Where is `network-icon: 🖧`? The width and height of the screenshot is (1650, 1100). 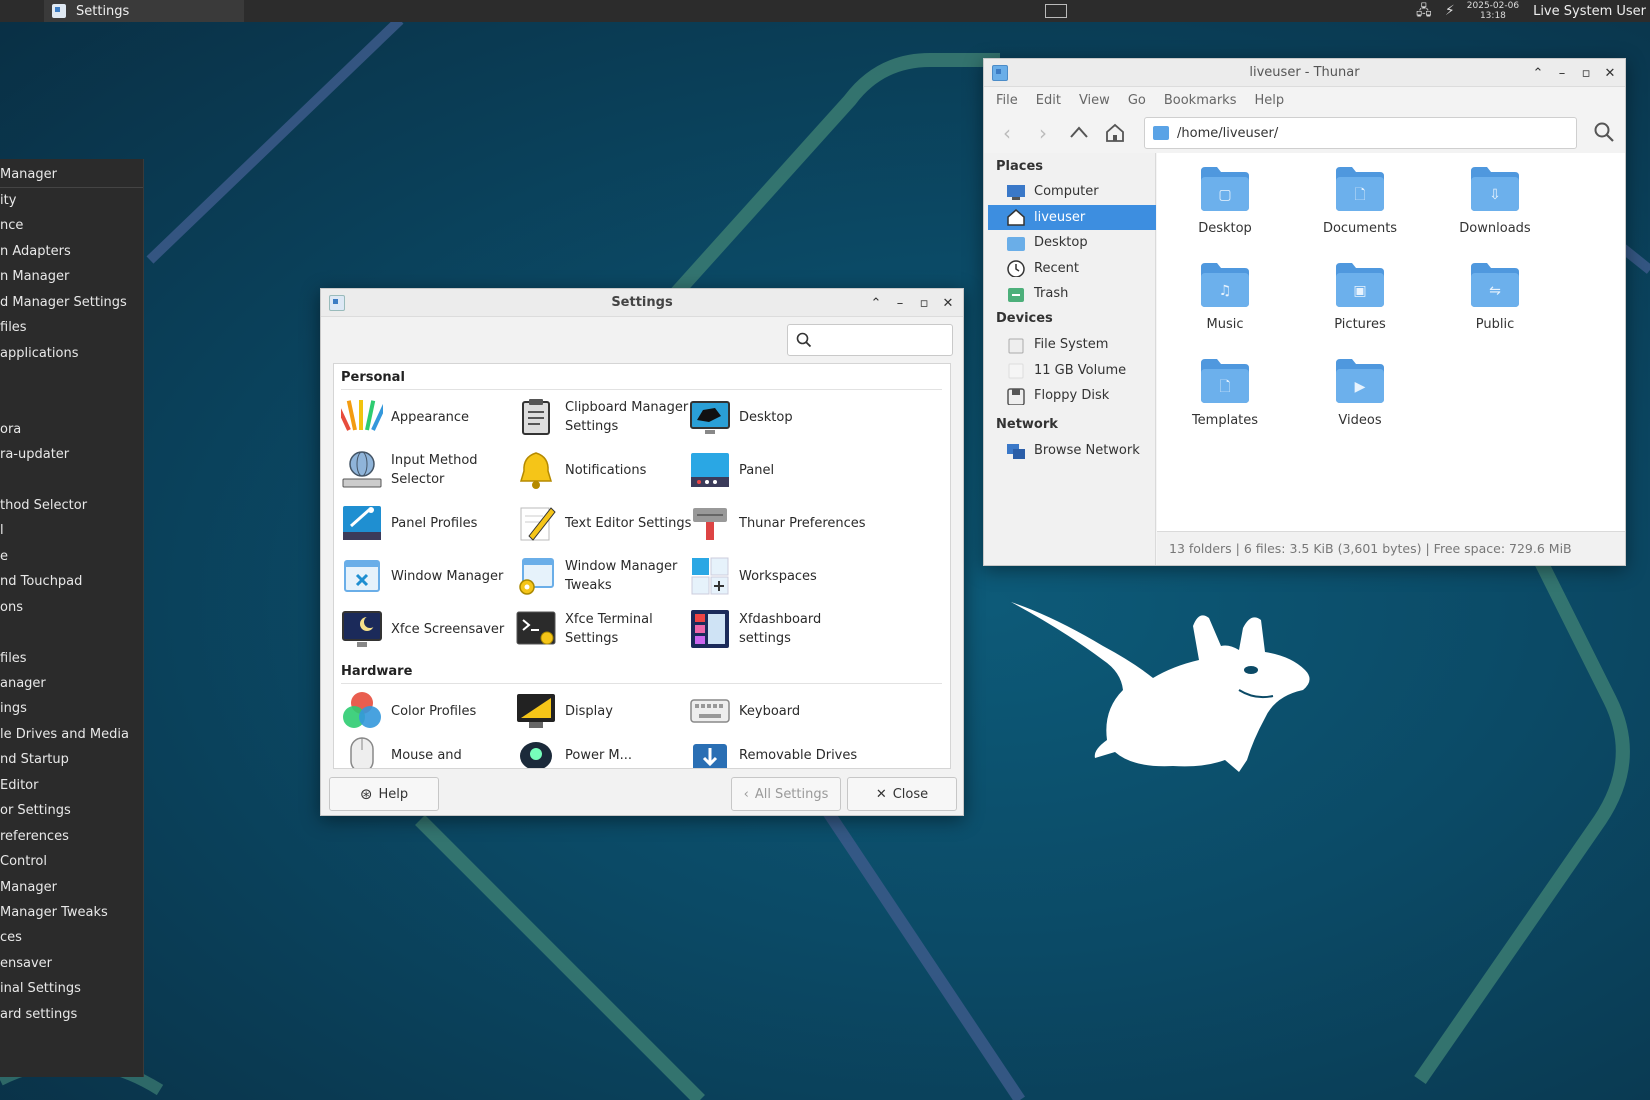
network-icon: 🖧 is located at coordinates (1424, 11).